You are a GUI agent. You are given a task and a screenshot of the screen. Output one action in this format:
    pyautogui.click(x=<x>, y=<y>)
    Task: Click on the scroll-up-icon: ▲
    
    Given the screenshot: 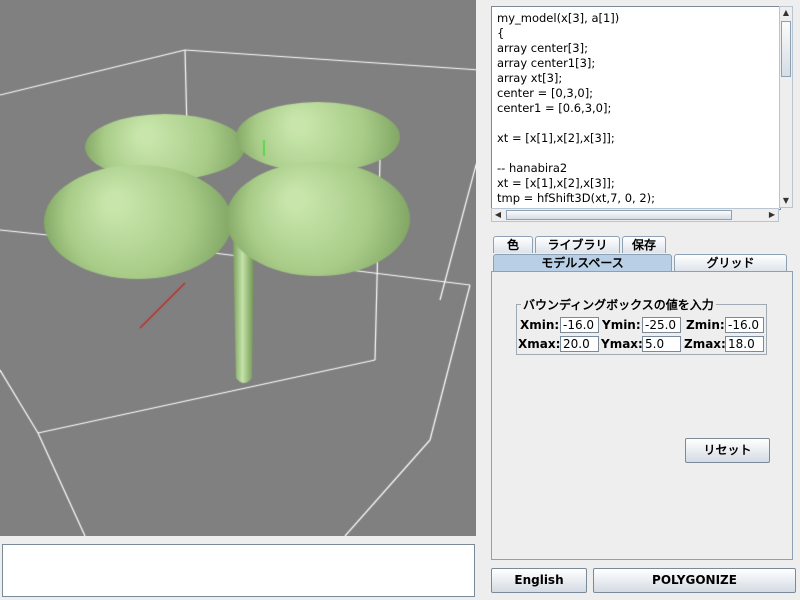 What is the action you would take?
    pyautogui.click(x=786, y=13)
    